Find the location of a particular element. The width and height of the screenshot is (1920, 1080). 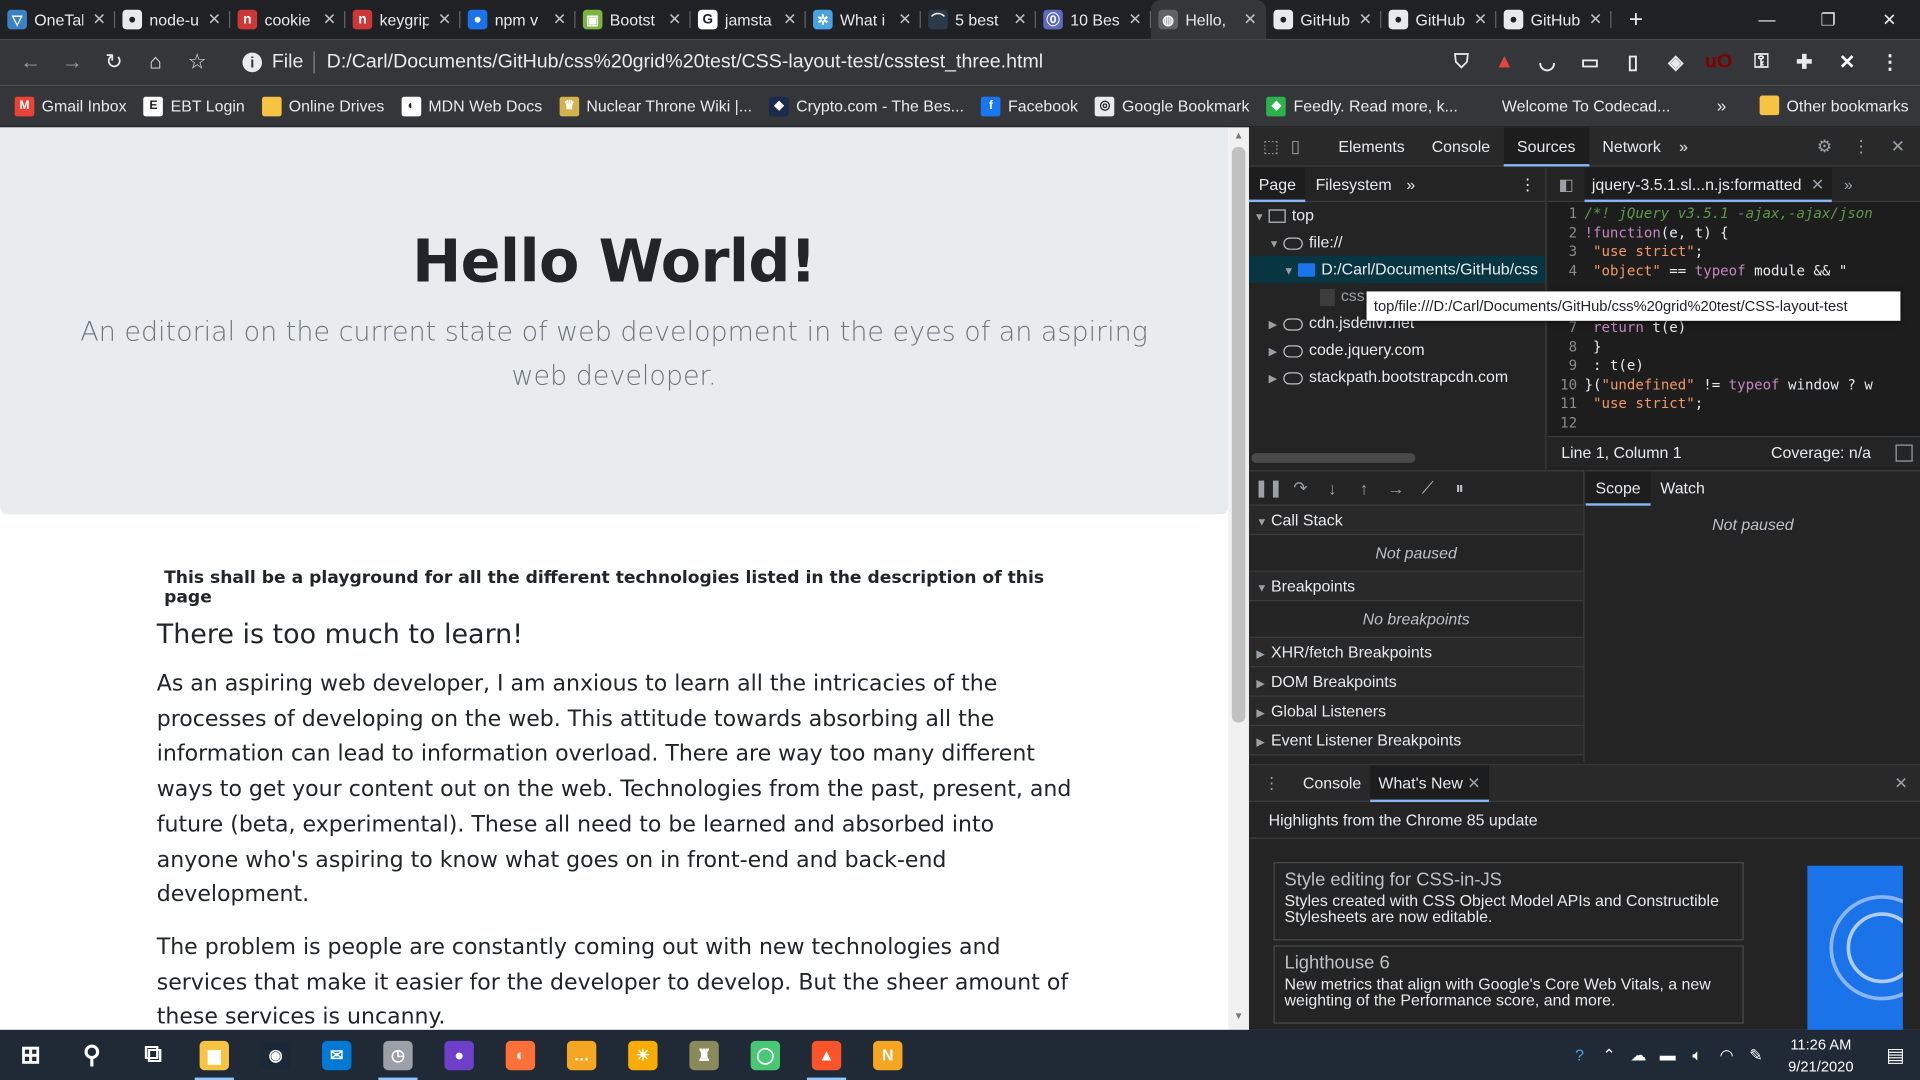

browser-tab: ● GitHub ✕ is located at coordinates (1439, 19).